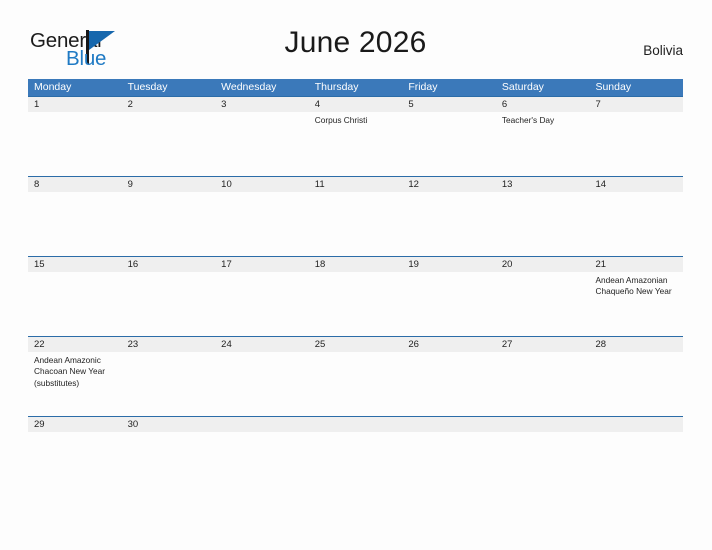  I want to click on weekday-wednesday: Wednesday, so click(249, 87).